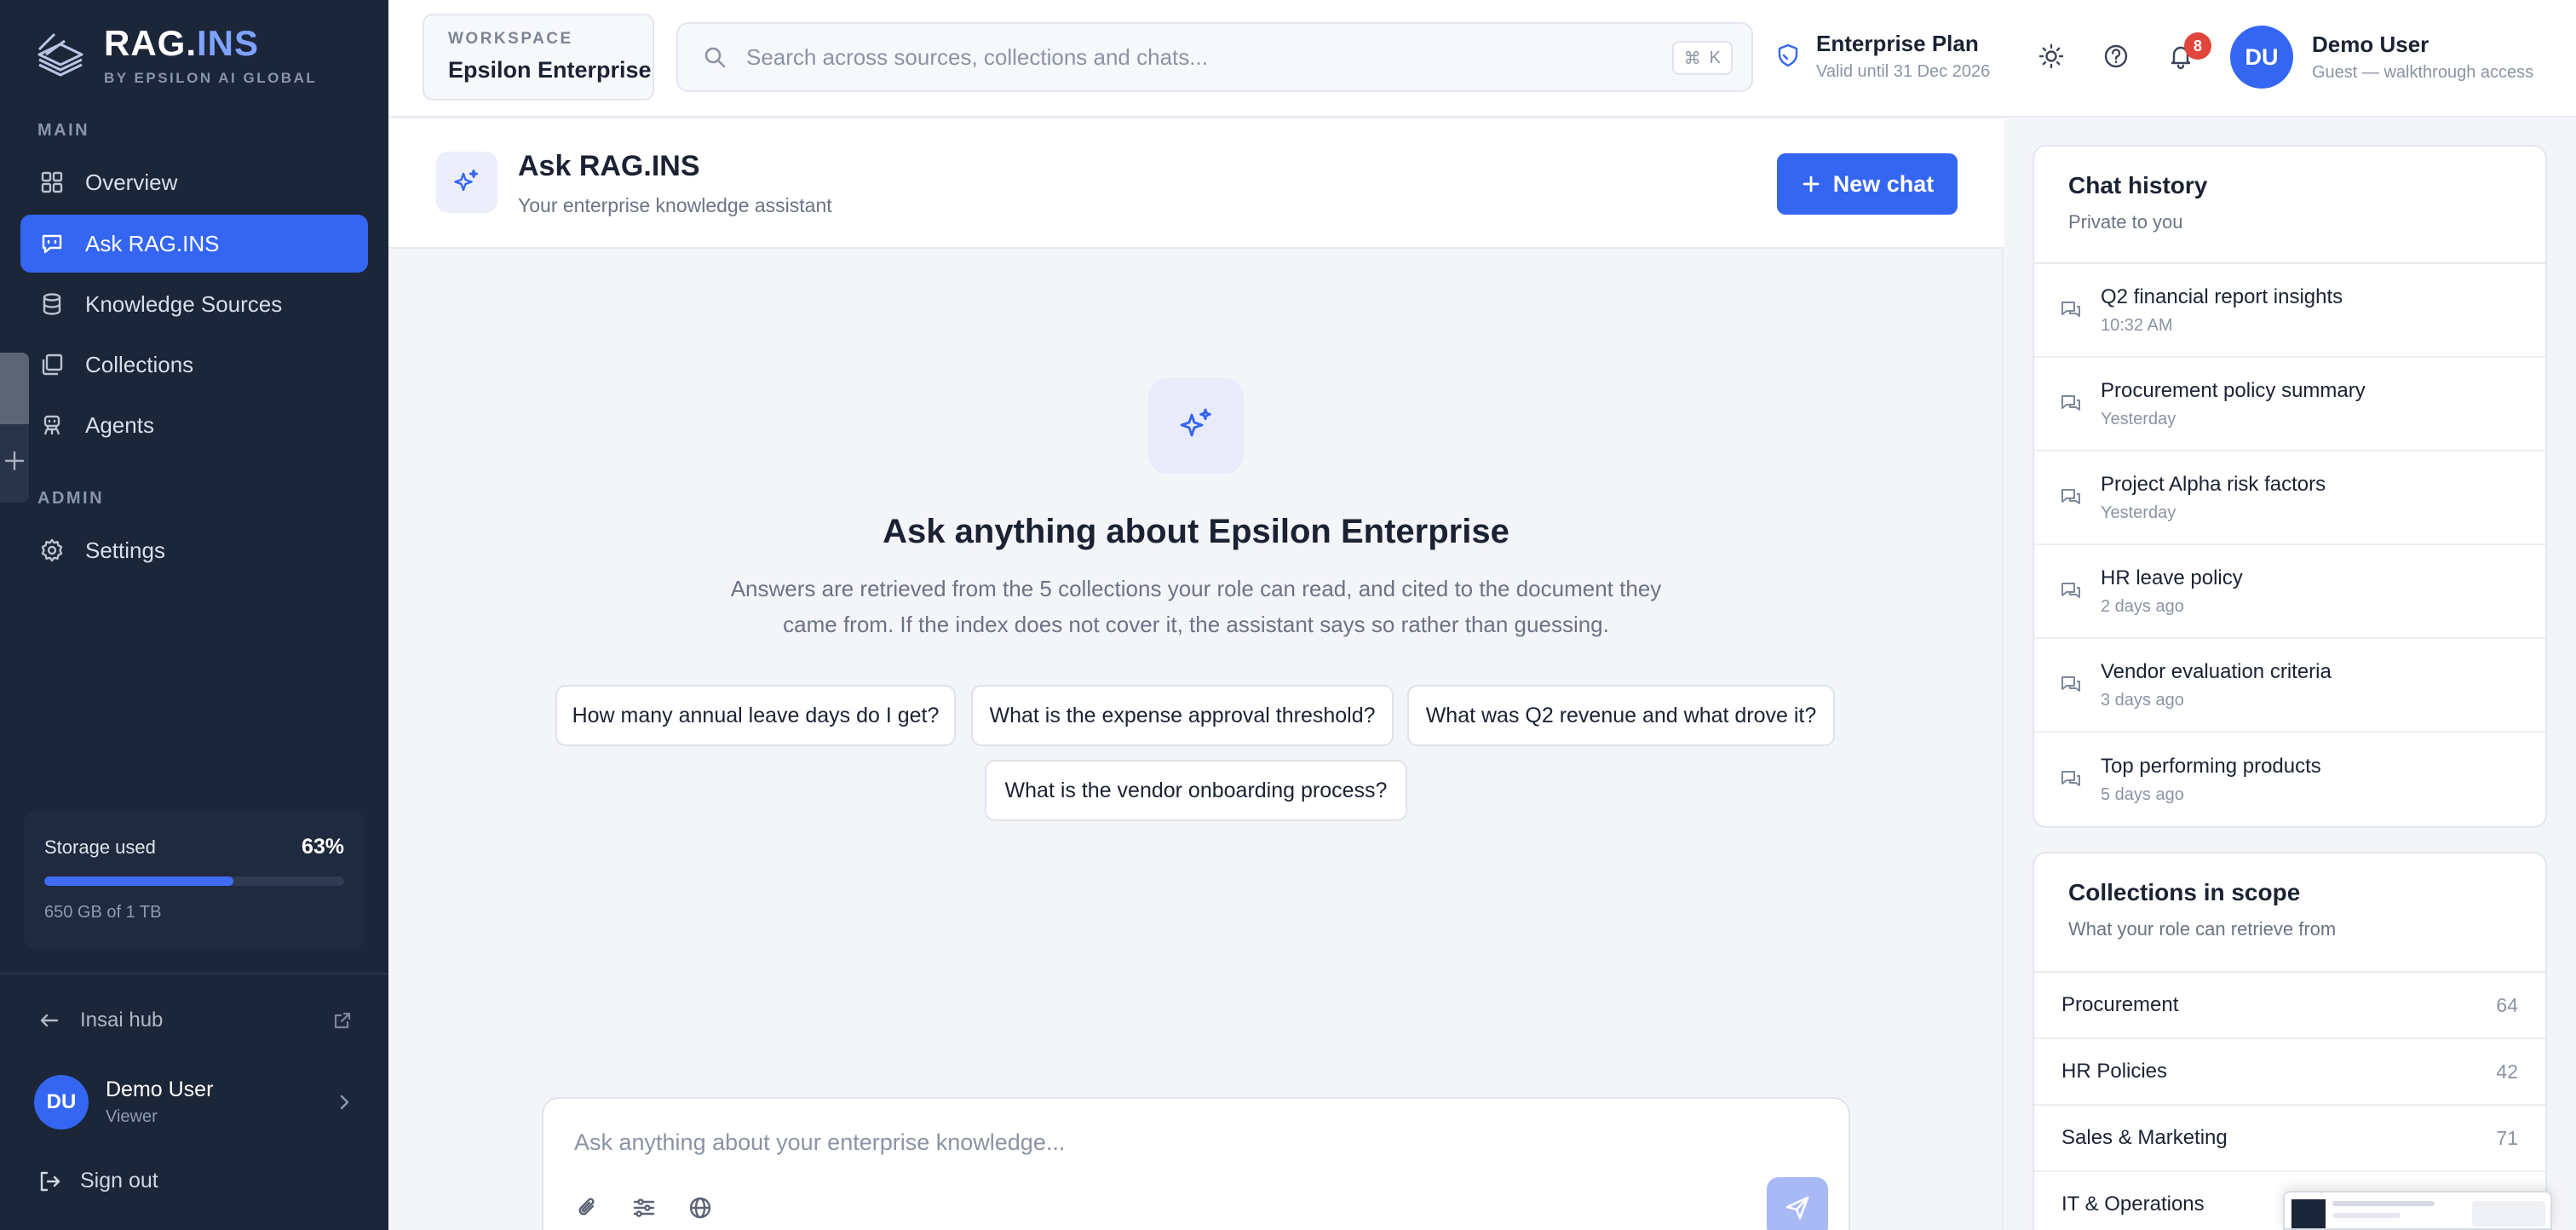 The height and width of the screenshot is (1230, 2576). I want to click on chat-history-item: HR leave policy 2 days ago, so click(2289, 592).